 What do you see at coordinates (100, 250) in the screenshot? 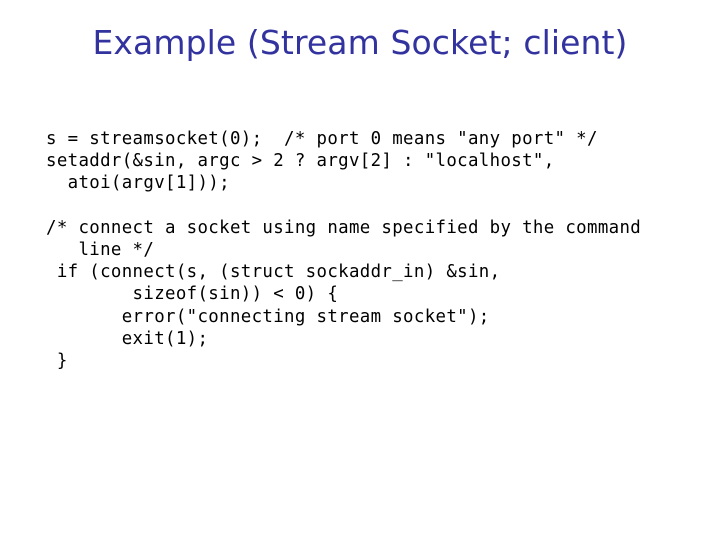
I see `code-line: line */` at bounding box center [100, 250].